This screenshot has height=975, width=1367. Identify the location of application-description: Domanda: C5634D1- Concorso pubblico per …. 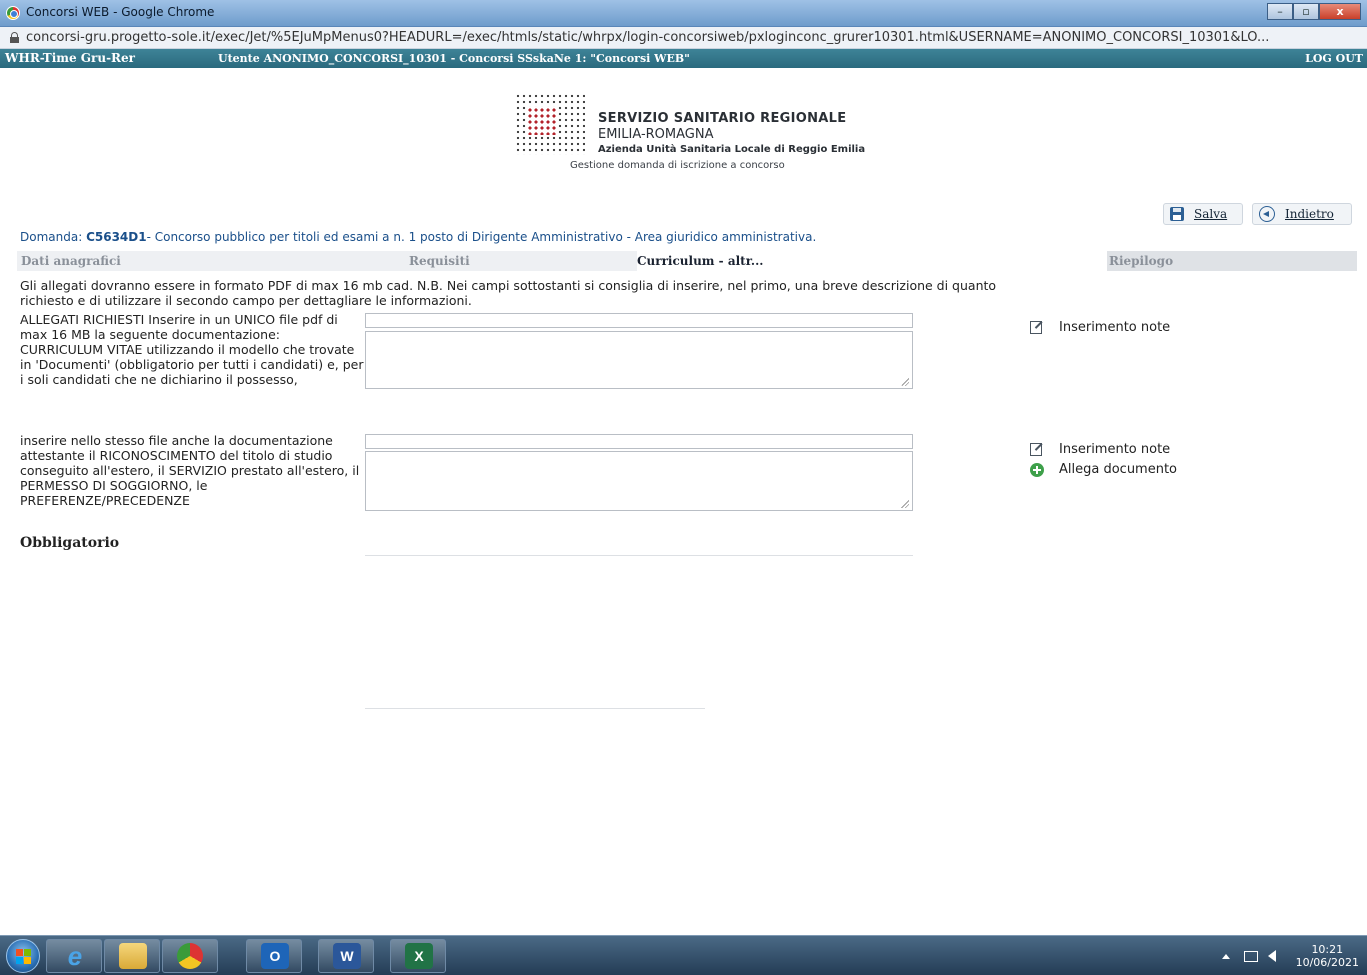
(418, 237).